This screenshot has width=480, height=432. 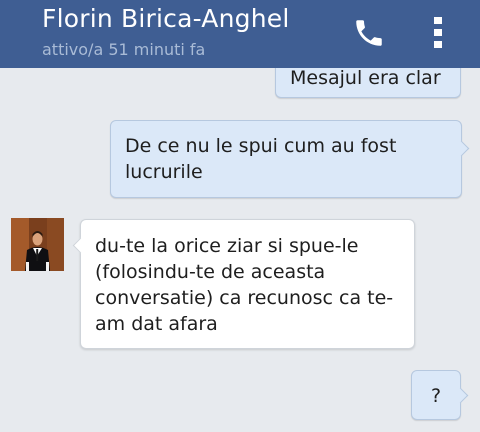 I want to click on call-button, so click(x=369, y=33).